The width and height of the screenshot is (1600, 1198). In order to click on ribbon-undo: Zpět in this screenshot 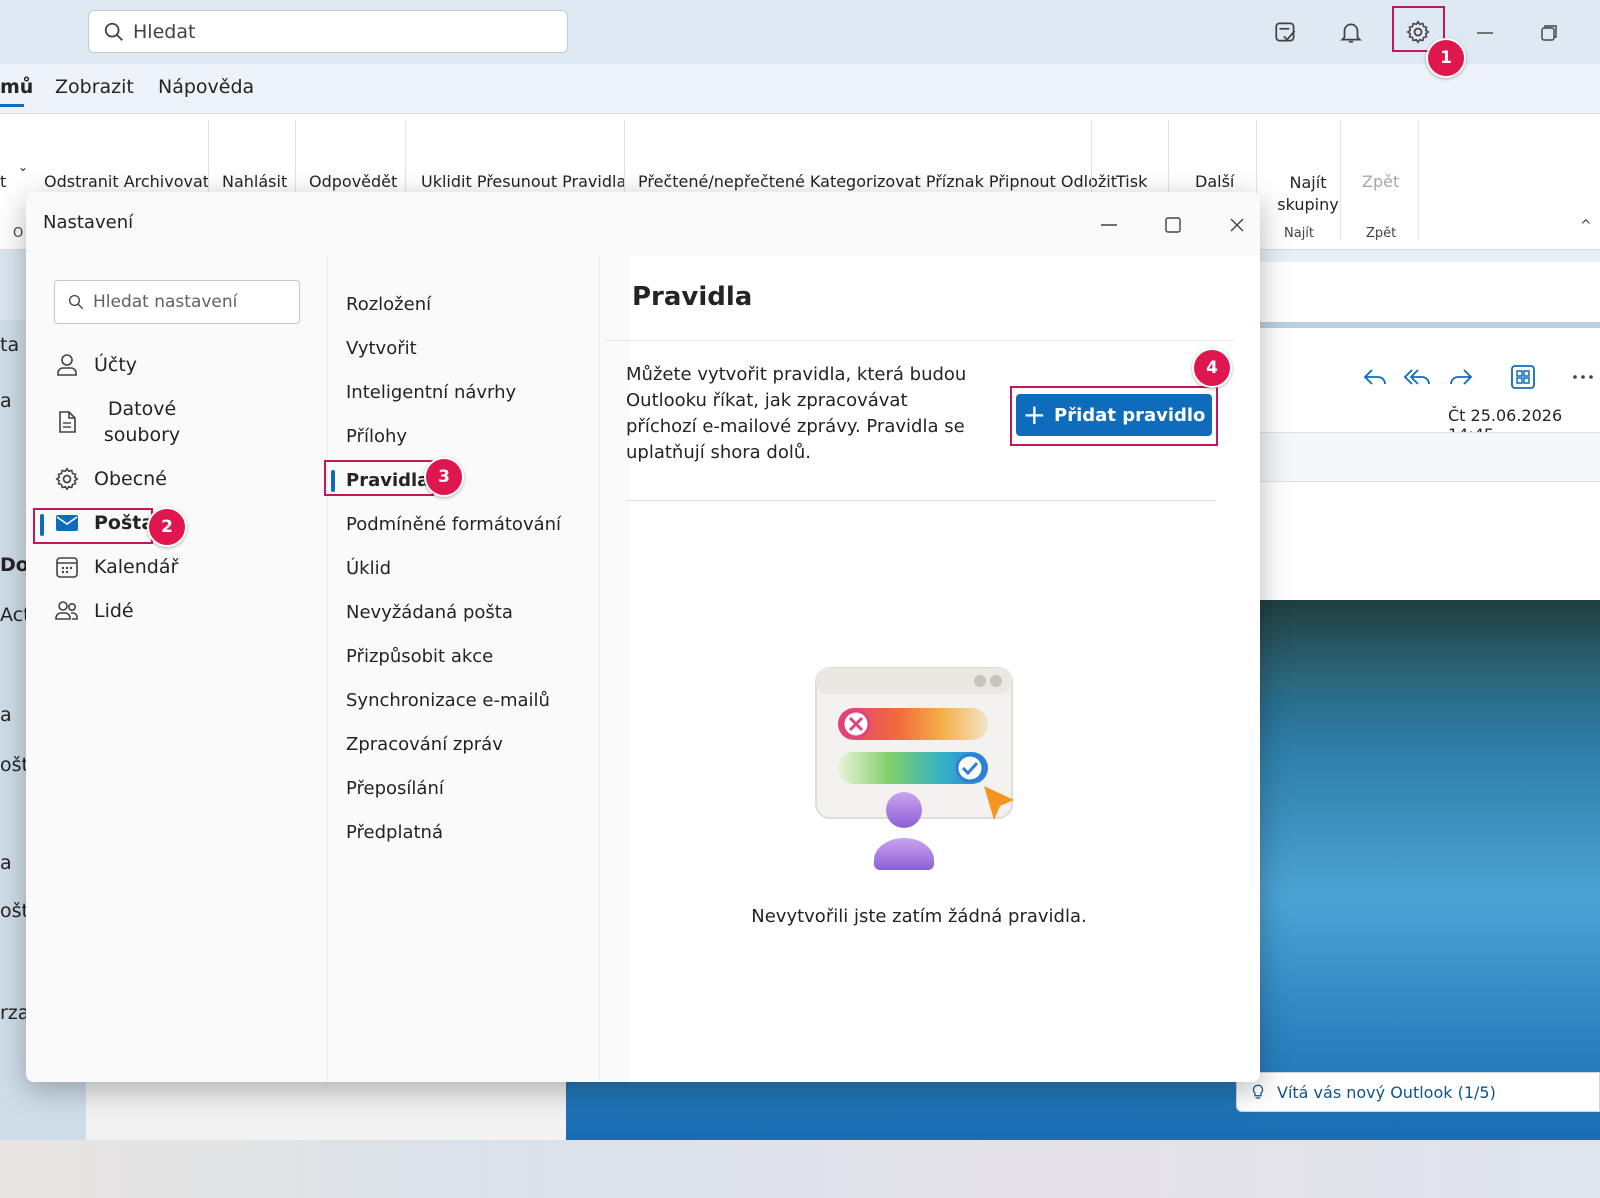, I will do `click(1380, 181)`.